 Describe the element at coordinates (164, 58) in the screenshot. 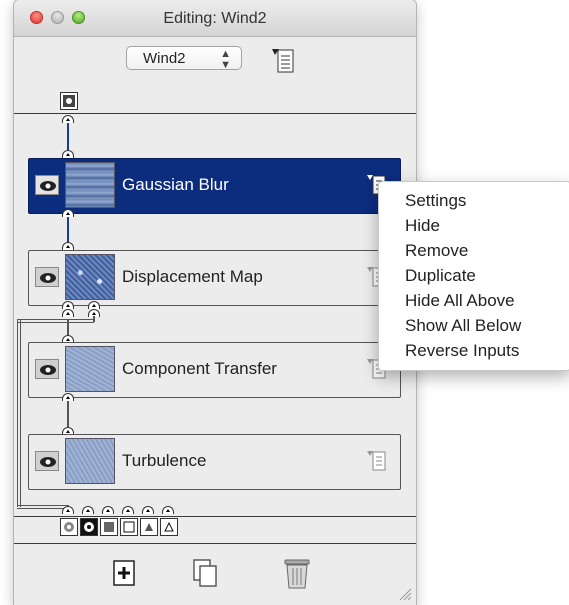

I see `effect-selector-value: Wind2` at that location.